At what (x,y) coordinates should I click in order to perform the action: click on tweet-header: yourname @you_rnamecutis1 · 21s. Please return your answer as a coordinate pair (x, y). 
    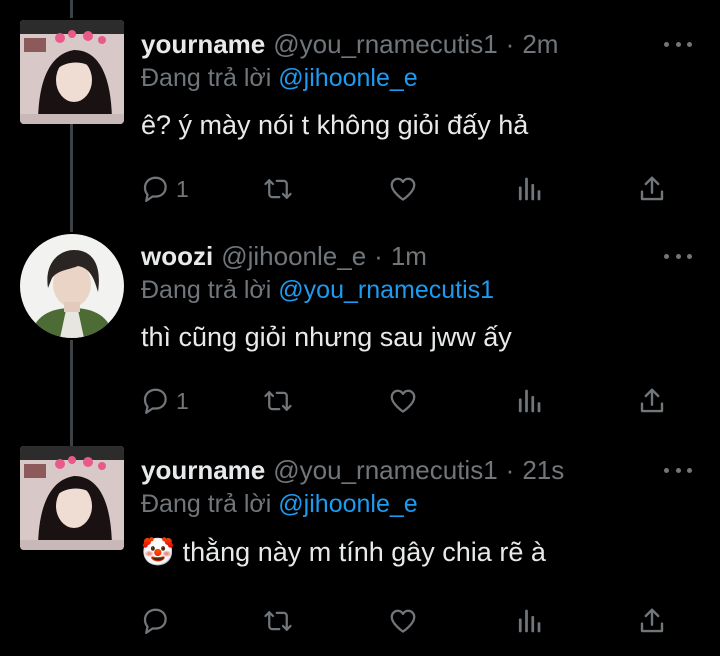
    Looking at the image, I should click on (352, 470).